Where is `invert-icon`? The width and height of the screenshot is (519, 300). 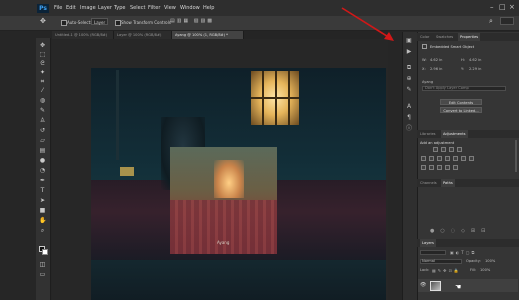 invert-icon is located at coordinates (423, 167).